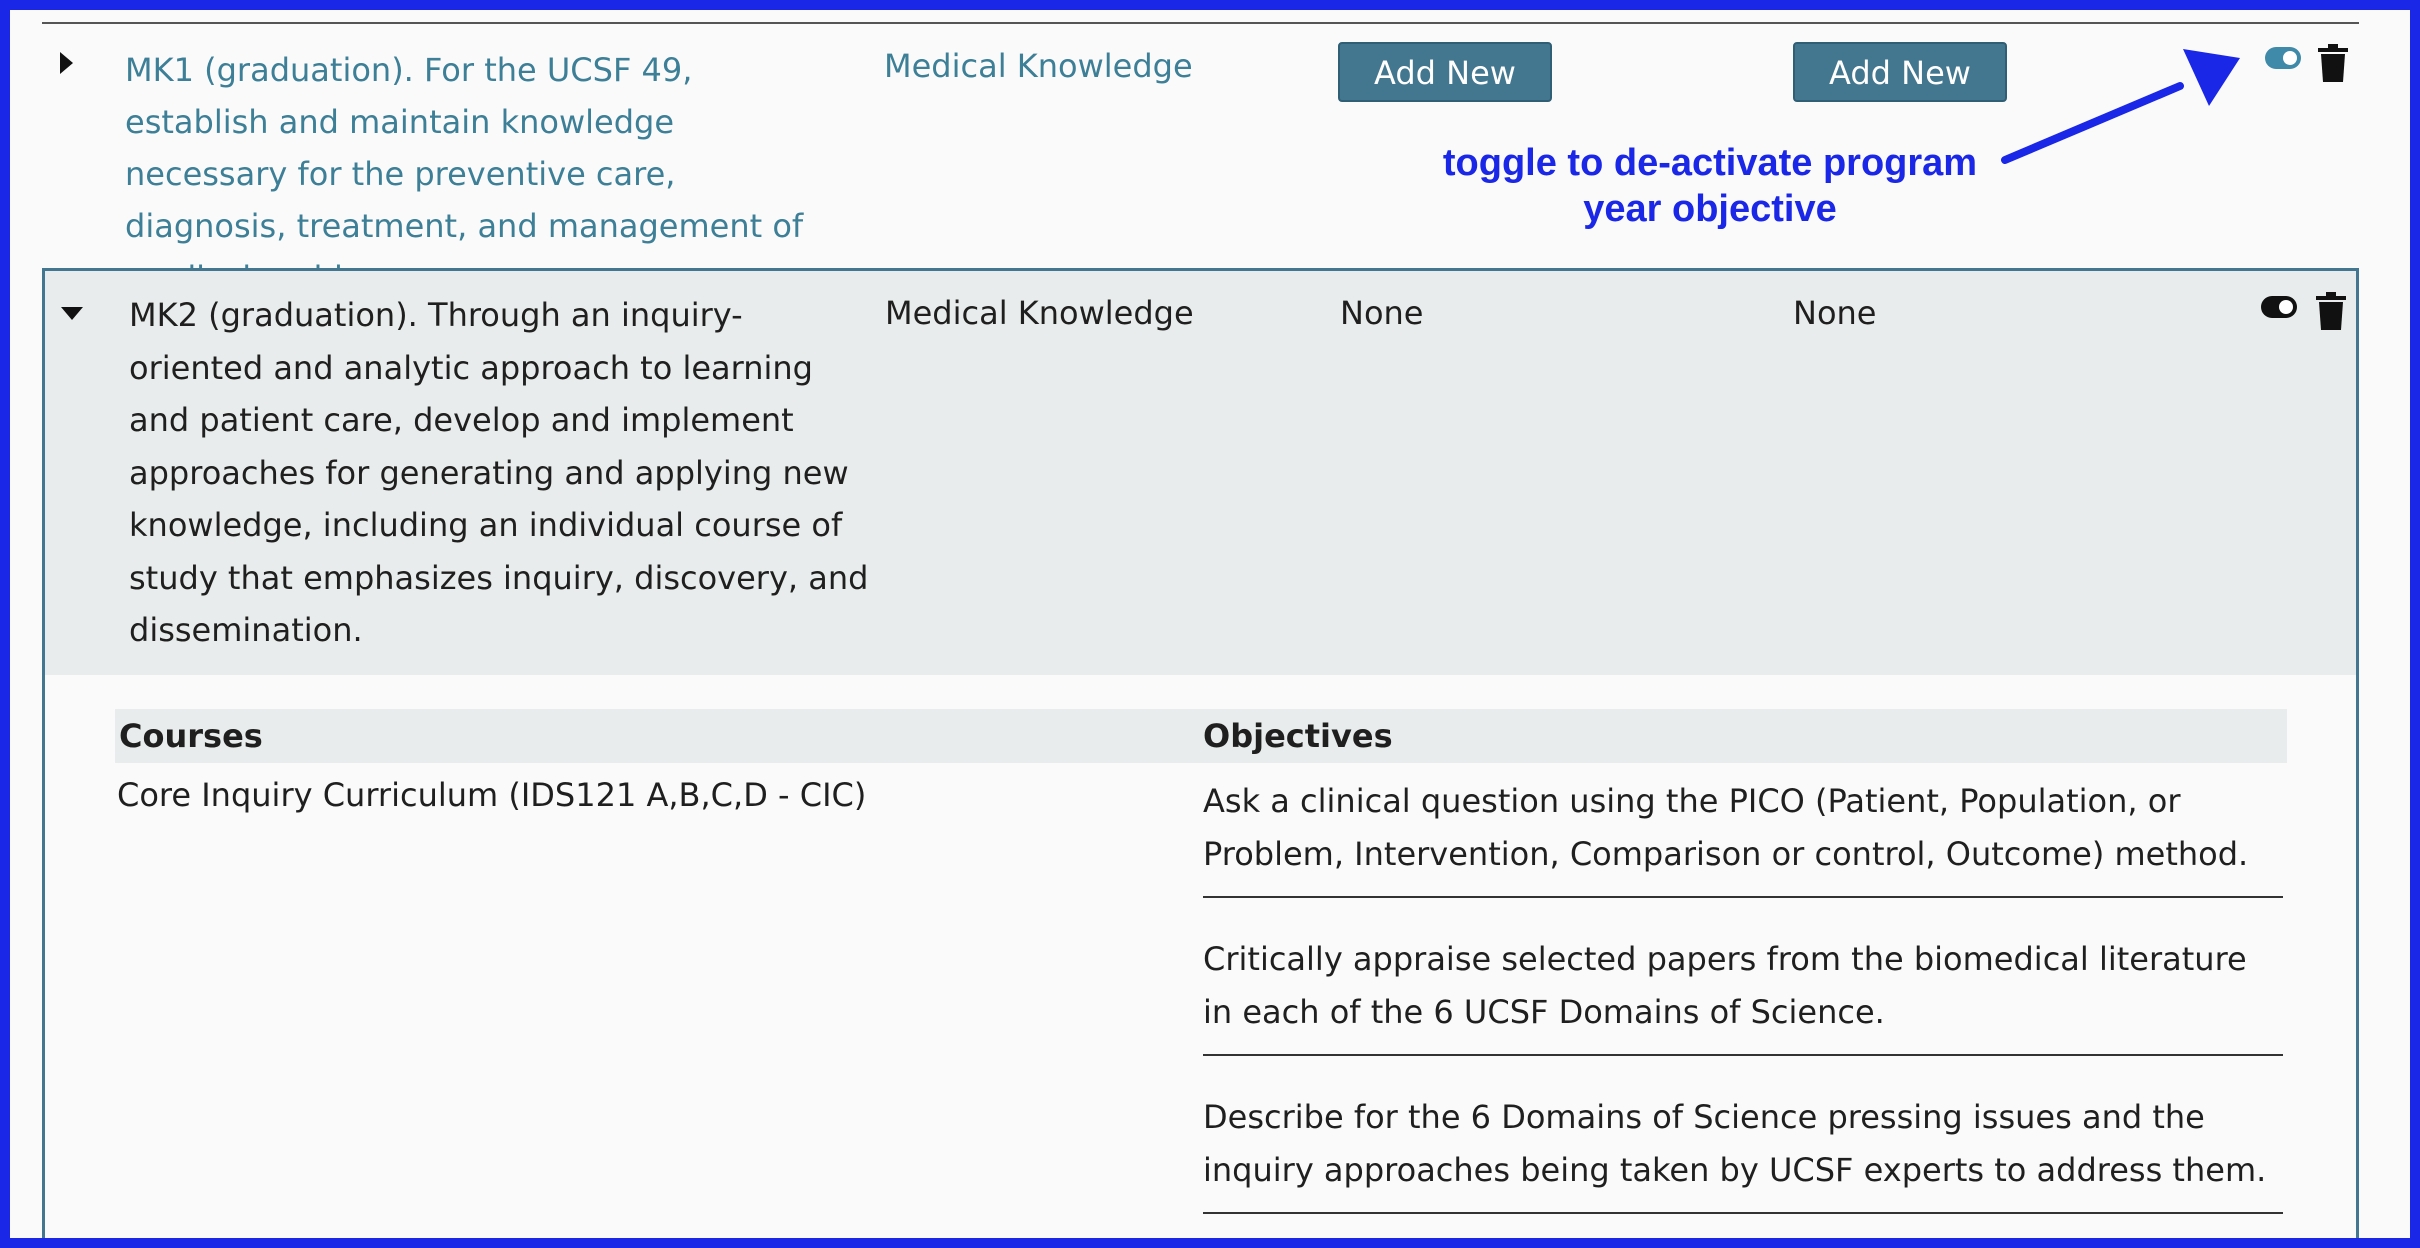  What do you see at coordinates (1039, 313) in the screenshot?
I see `objective-domain: Medical Knowledge` at bounding box center [1039, 313].